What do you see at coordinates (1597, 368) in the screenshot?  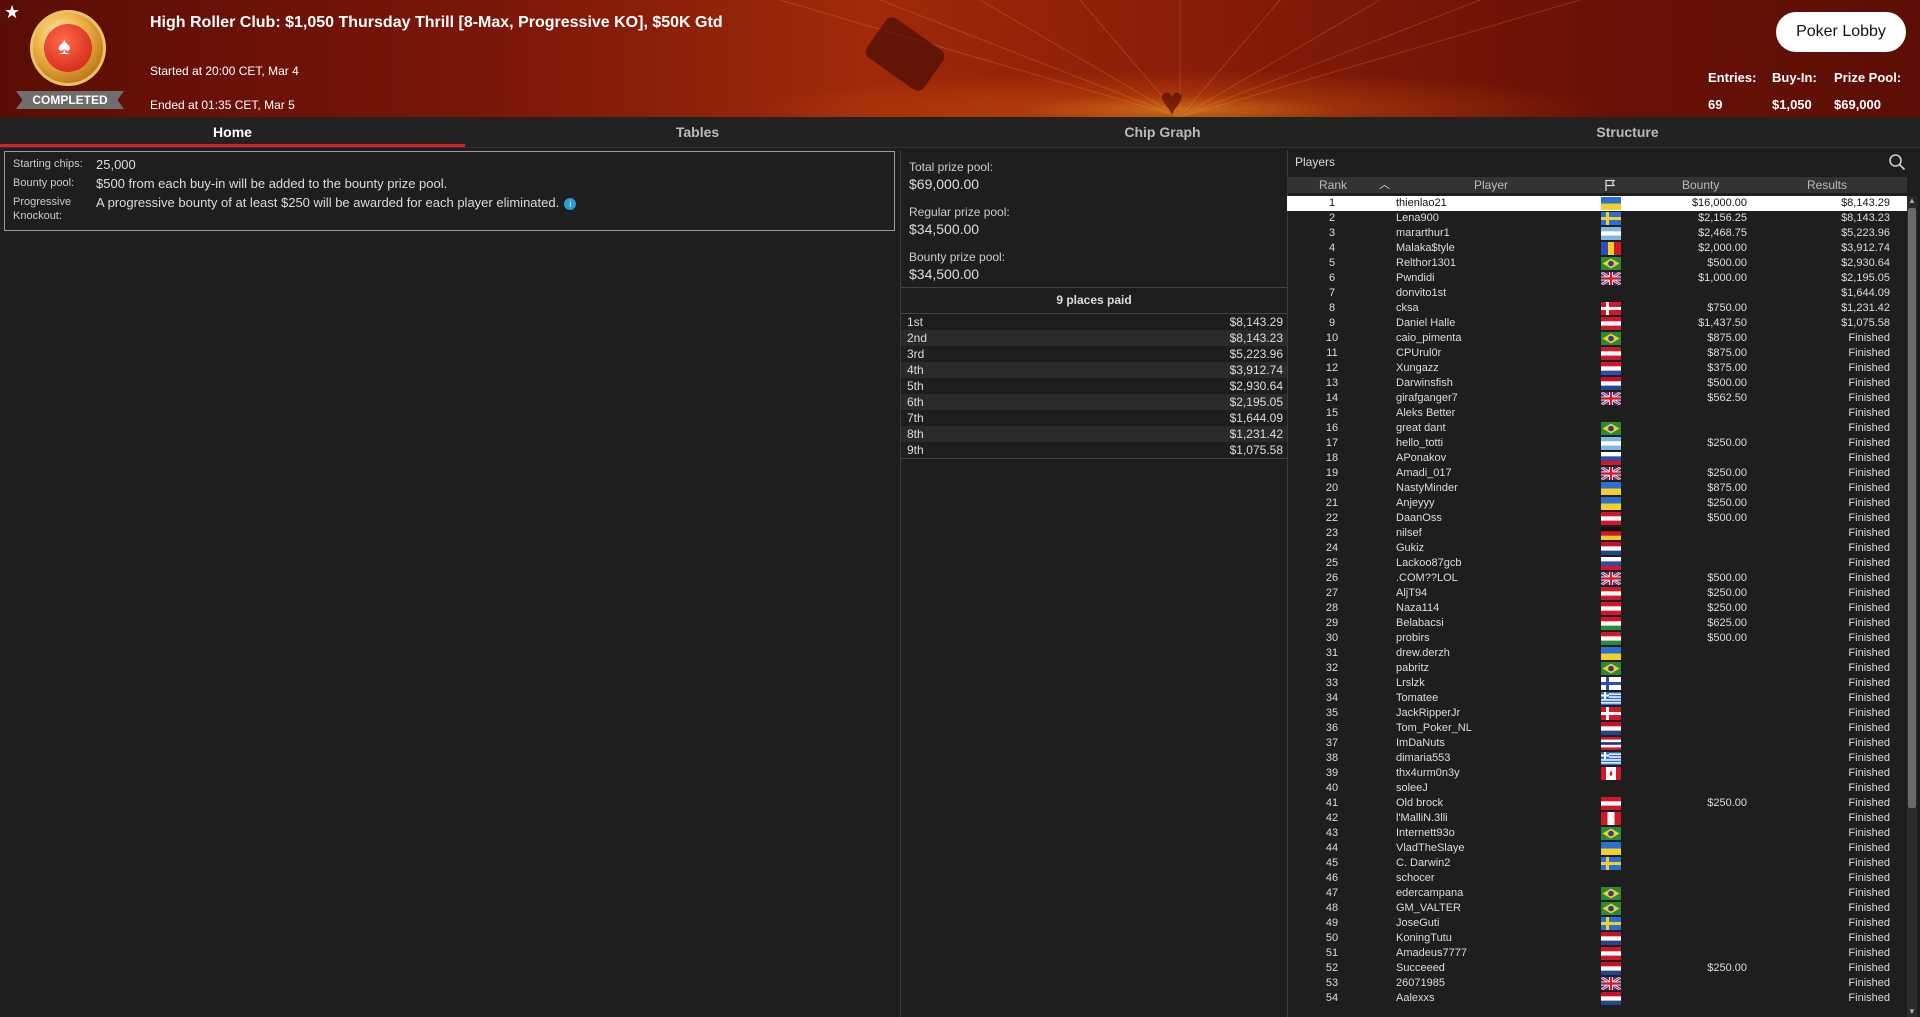 I see `player-row: 12 Xungazz $375.00 Finished` at bounding box center [1597, 368].